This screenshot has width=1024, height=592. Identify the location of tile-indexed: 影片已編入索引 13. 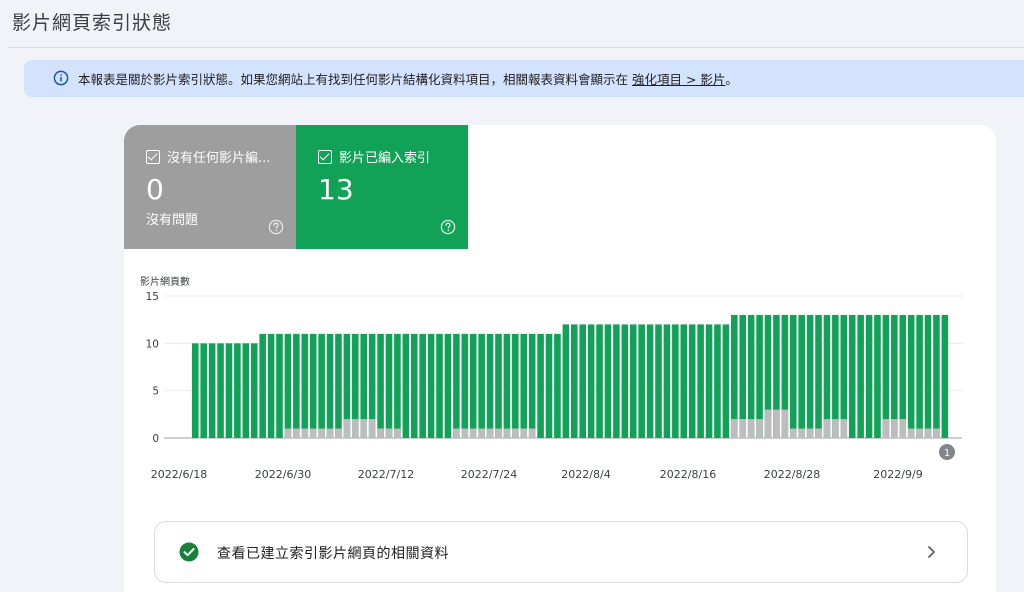
(382, 187).